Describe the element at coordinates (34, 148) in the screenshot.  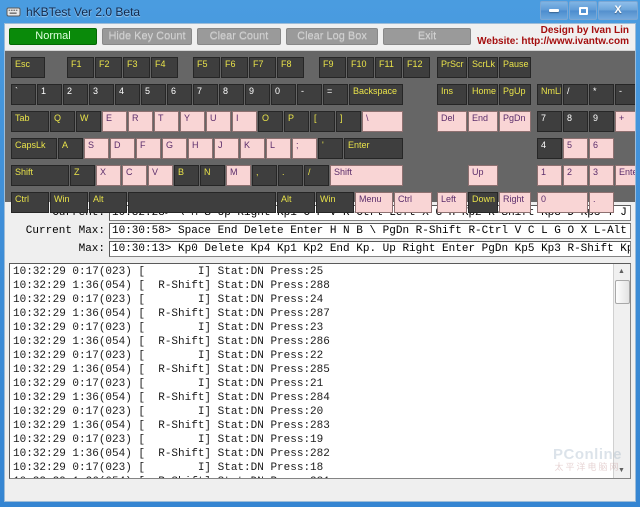
I see `key-capslk: CapsLk` at that location.